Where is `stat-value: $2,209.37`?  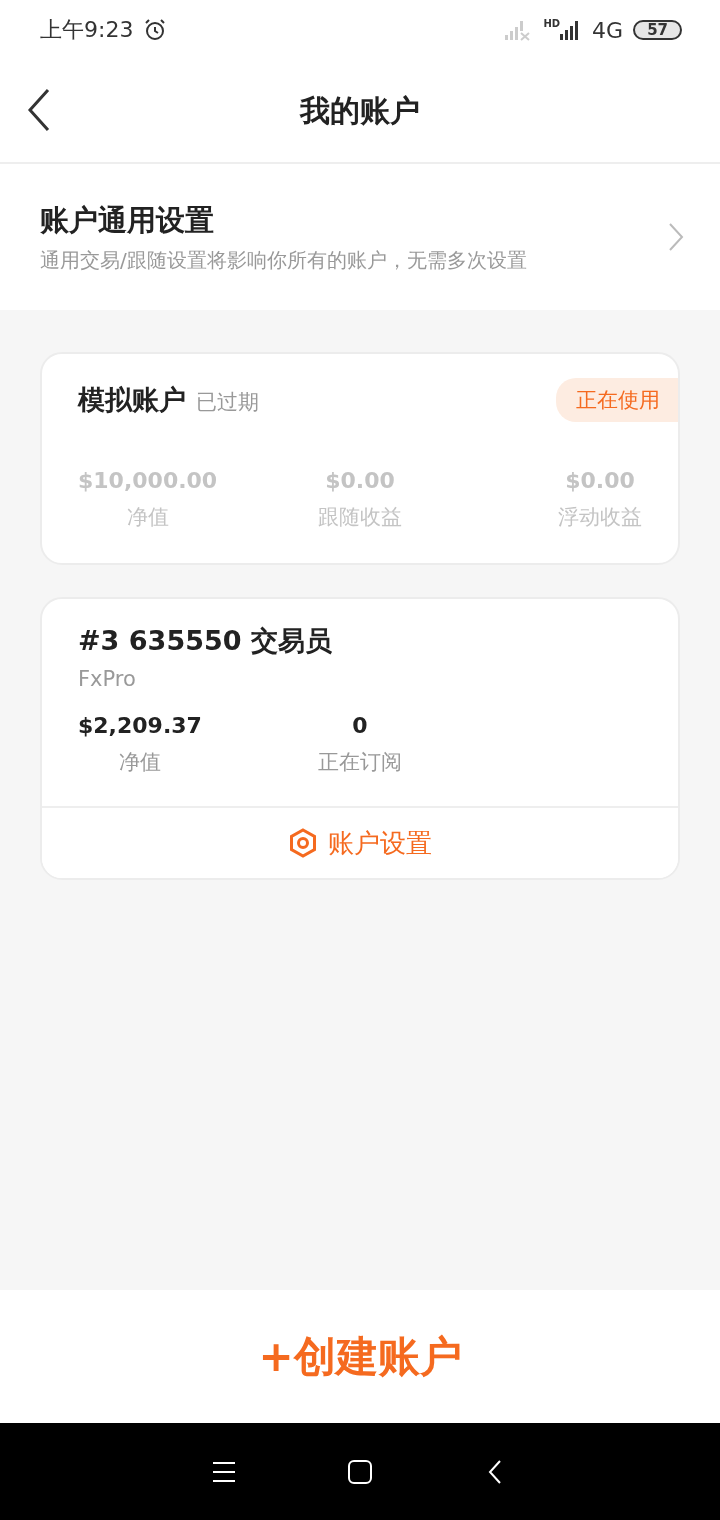 stat-value: $2,209.37 is located at coordinates (140, 725).